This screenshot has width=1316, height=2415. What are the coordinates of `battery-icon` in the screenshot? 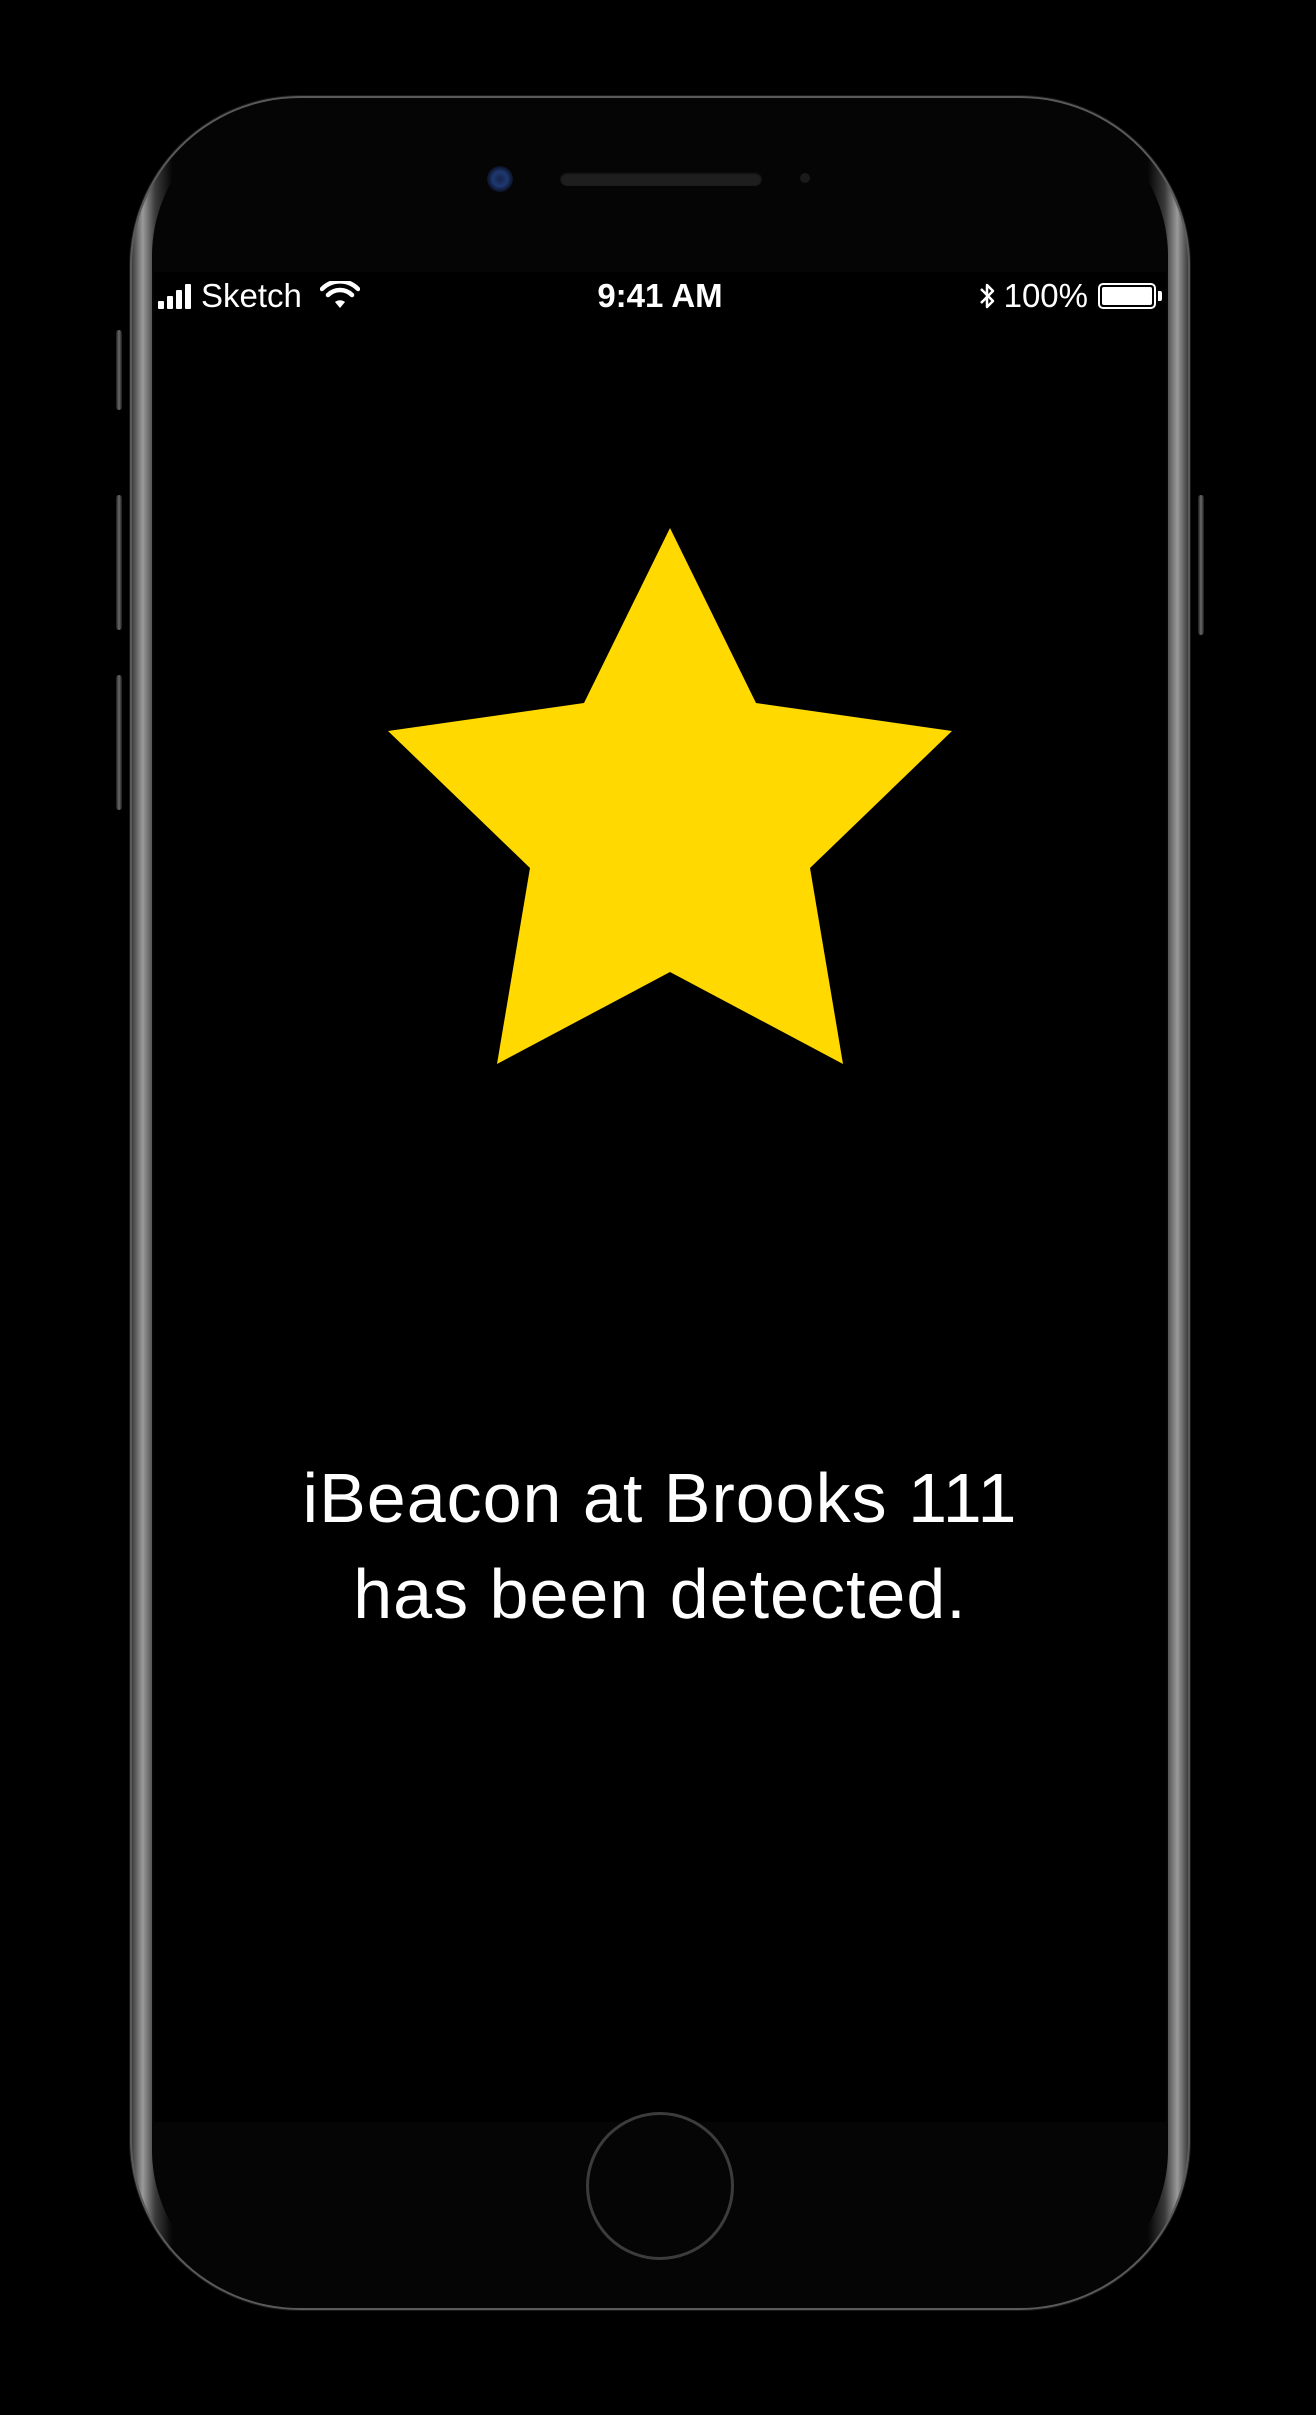 It's located at (1127, 296).